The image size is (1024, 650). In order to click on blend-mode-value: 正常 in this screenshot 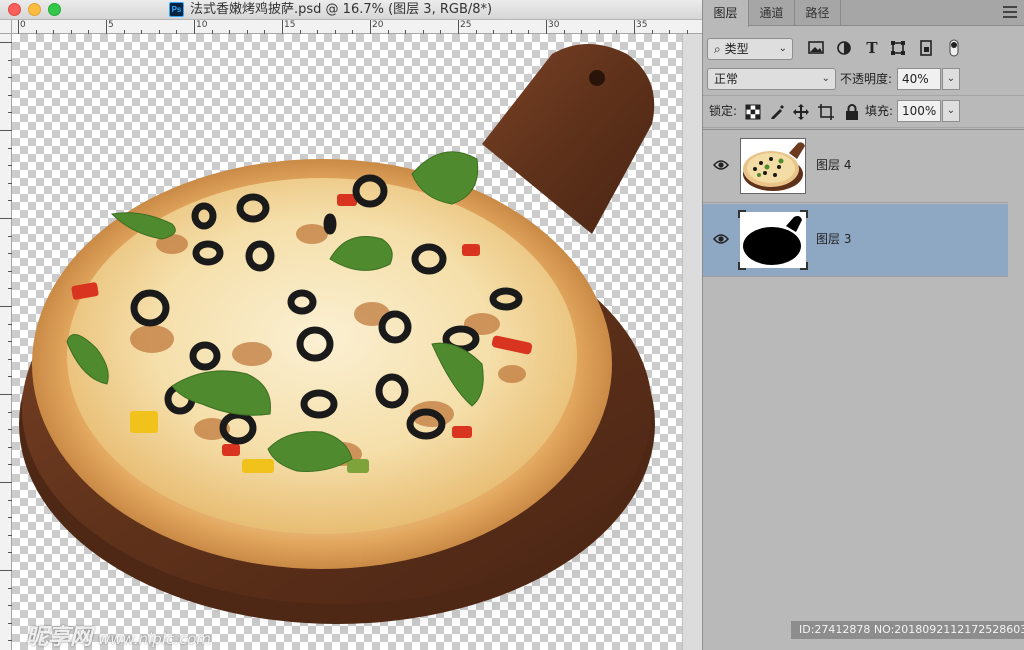, I will do `click(726, 79)`.